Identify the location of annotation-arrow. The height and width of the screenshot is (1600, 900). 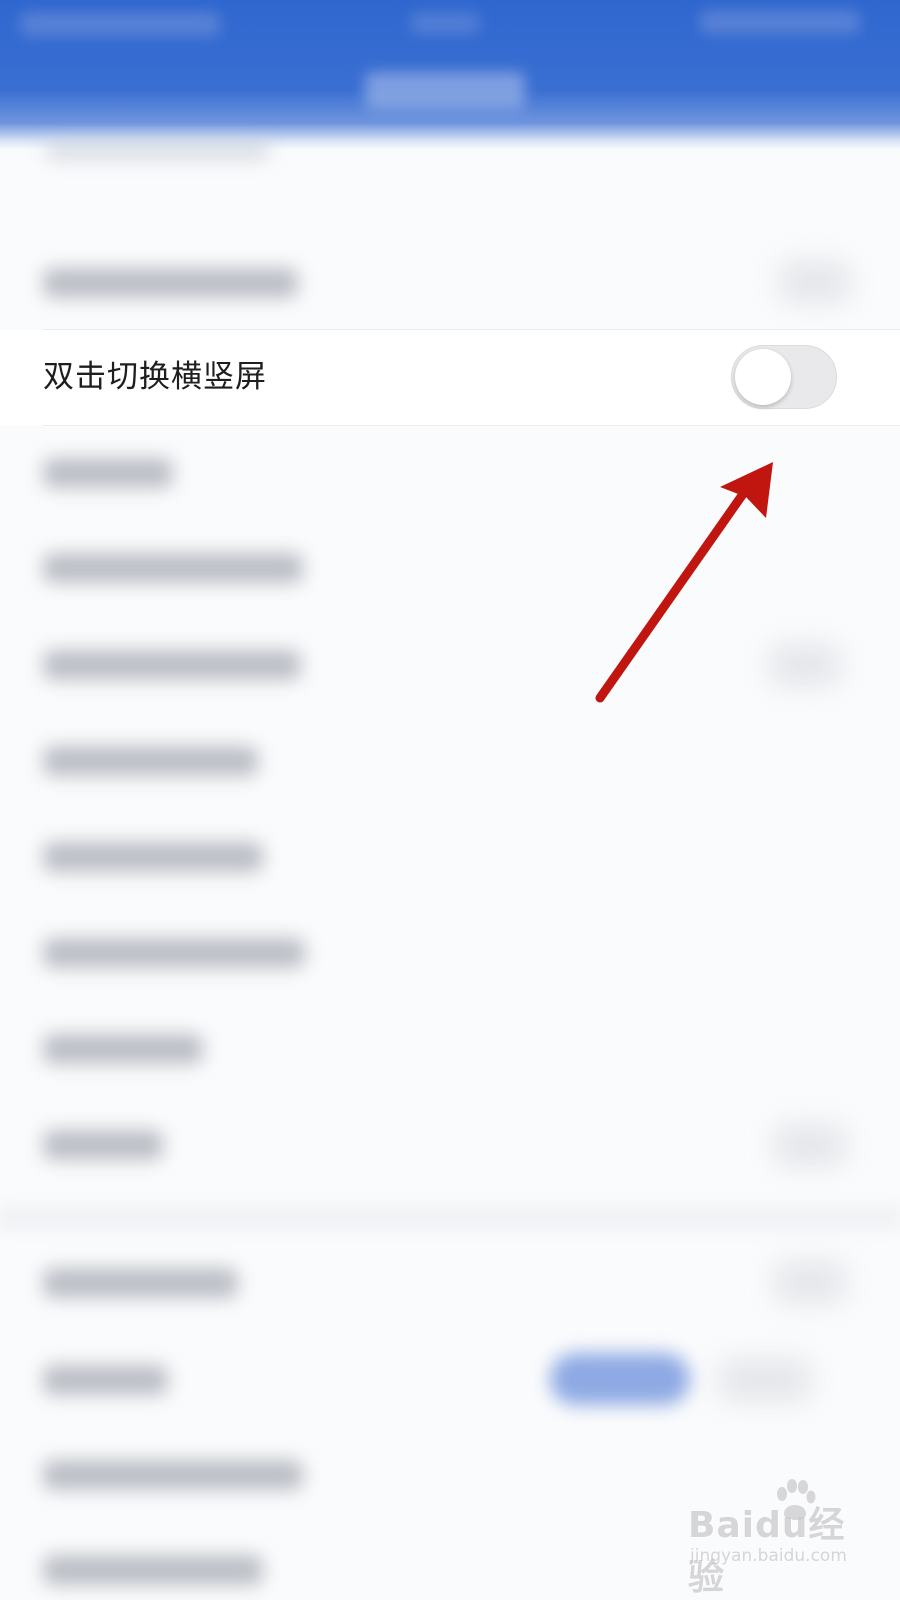
(684, 582).